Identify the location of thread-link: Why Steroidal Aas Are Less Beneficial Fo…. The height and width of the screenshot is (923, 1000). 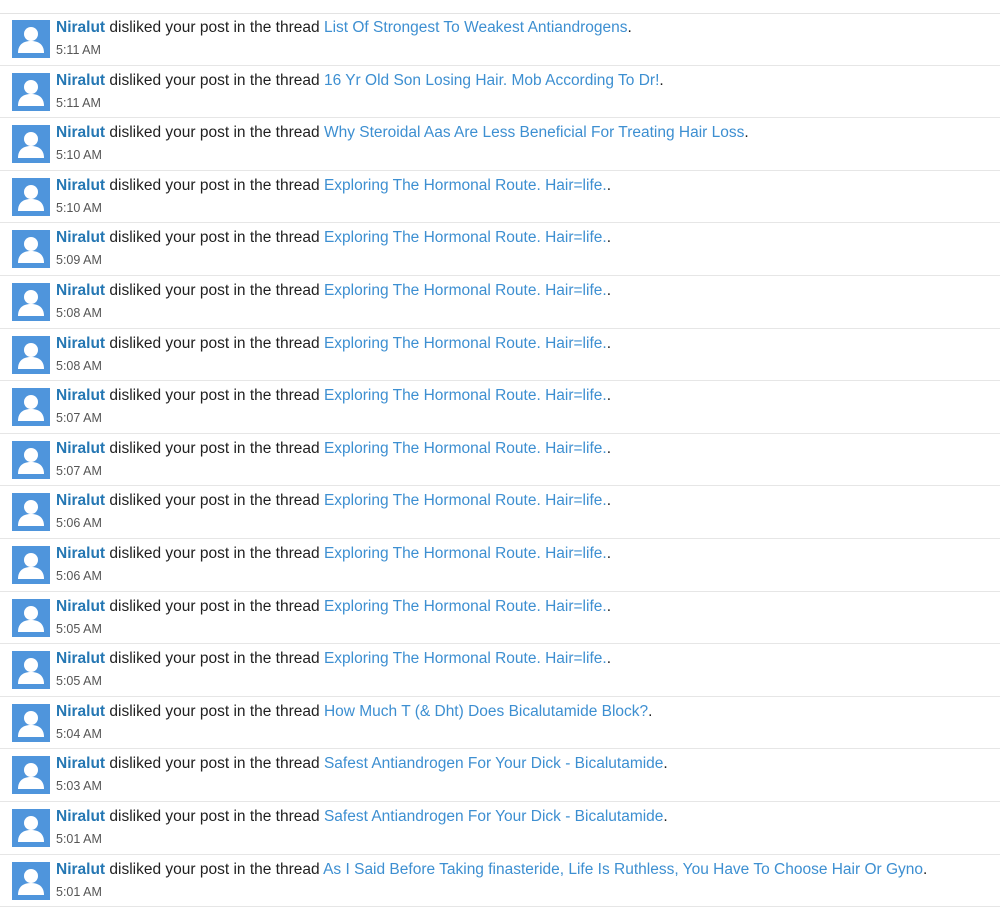
(534, 132).